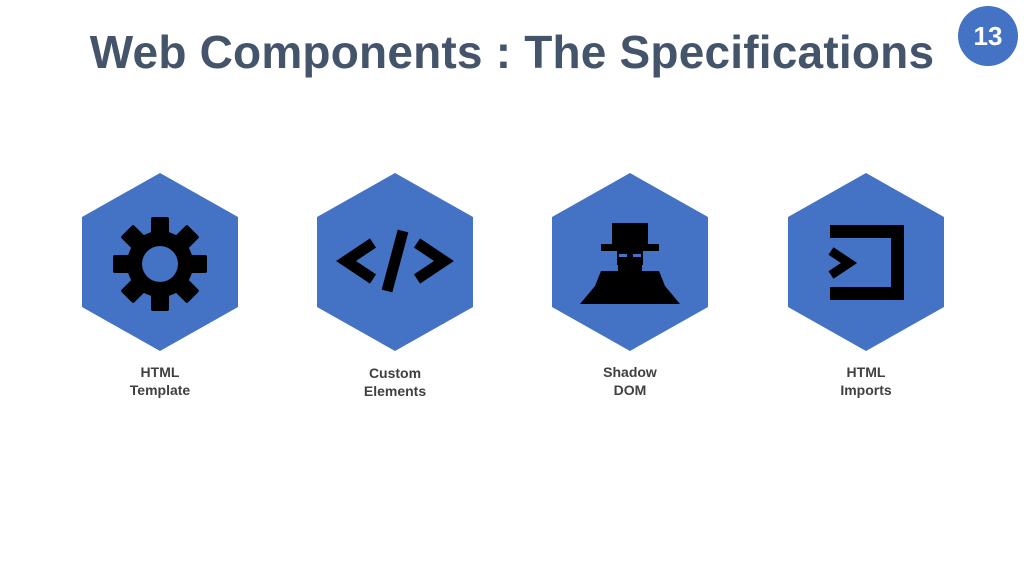 The height and width of the screenshot is (576, 1024). What do you see at coordinates (988, 36) in the screenshot?
I see `page-number-badge: 13` at bounding box center [988, 36].